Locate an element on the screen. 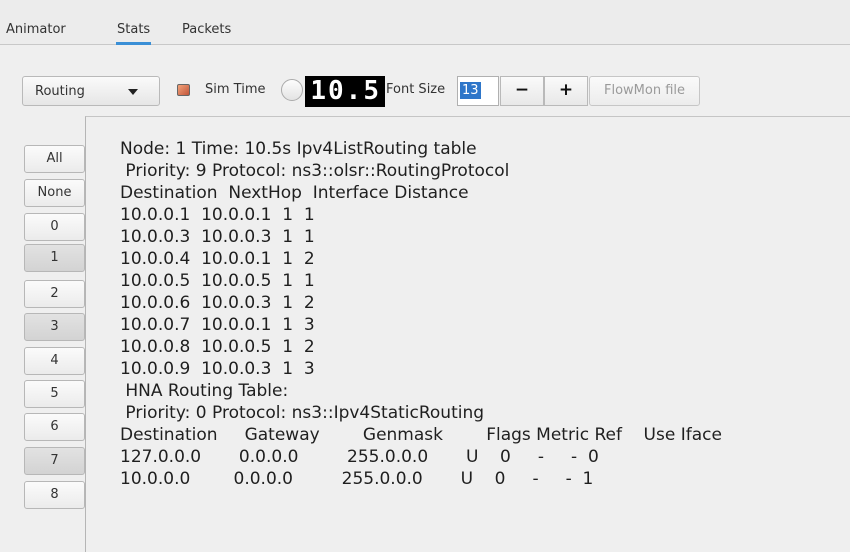 This screenshot has width=850, height=552. tab-bar: Animator Stats Packets is located at coordinates (425, 22).